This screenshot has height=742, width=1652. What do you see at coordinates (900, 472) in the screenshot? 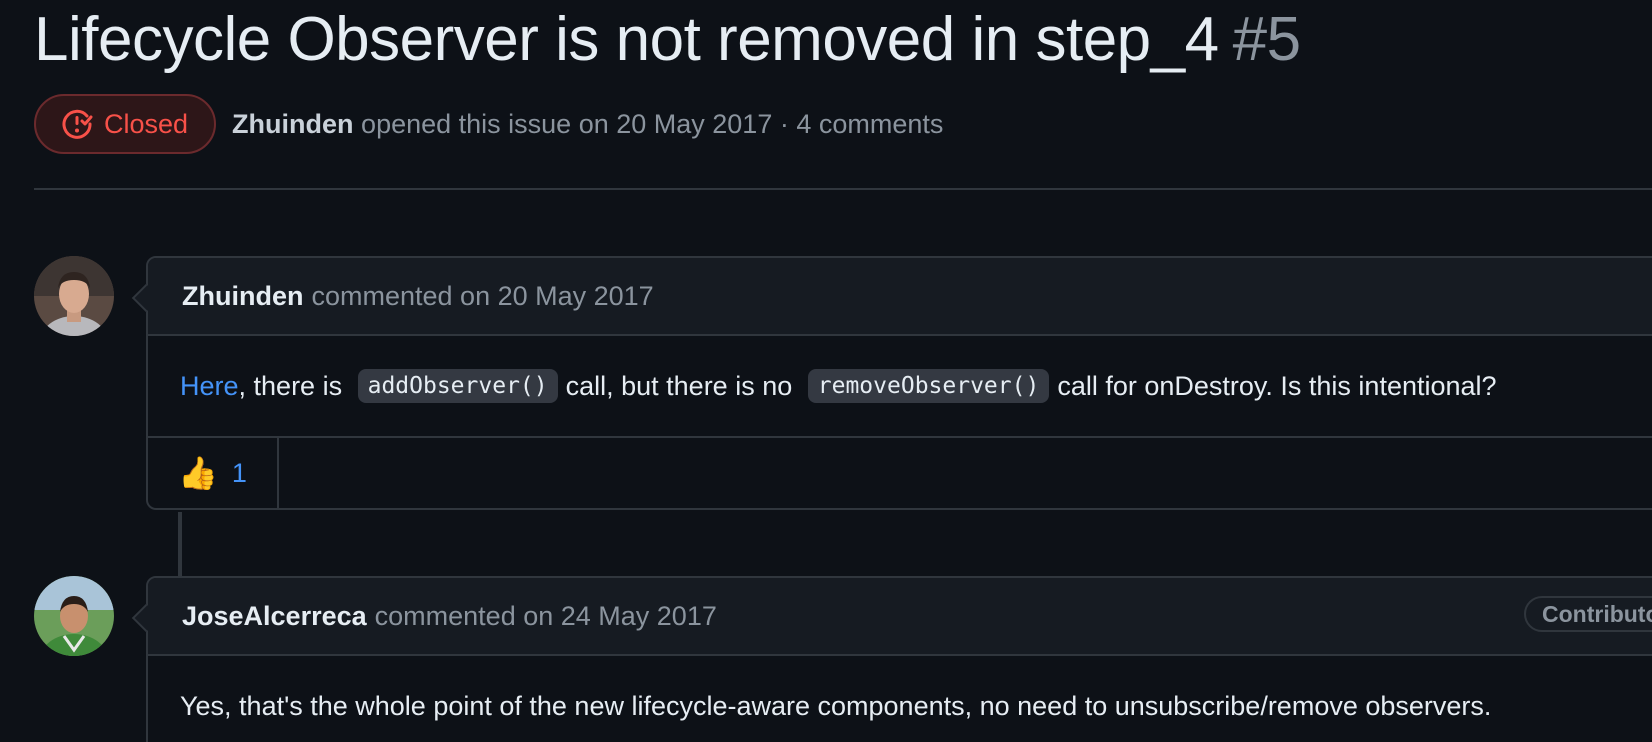
I see `reactions-bar: 👍 1` at bounding box center [900, 472].